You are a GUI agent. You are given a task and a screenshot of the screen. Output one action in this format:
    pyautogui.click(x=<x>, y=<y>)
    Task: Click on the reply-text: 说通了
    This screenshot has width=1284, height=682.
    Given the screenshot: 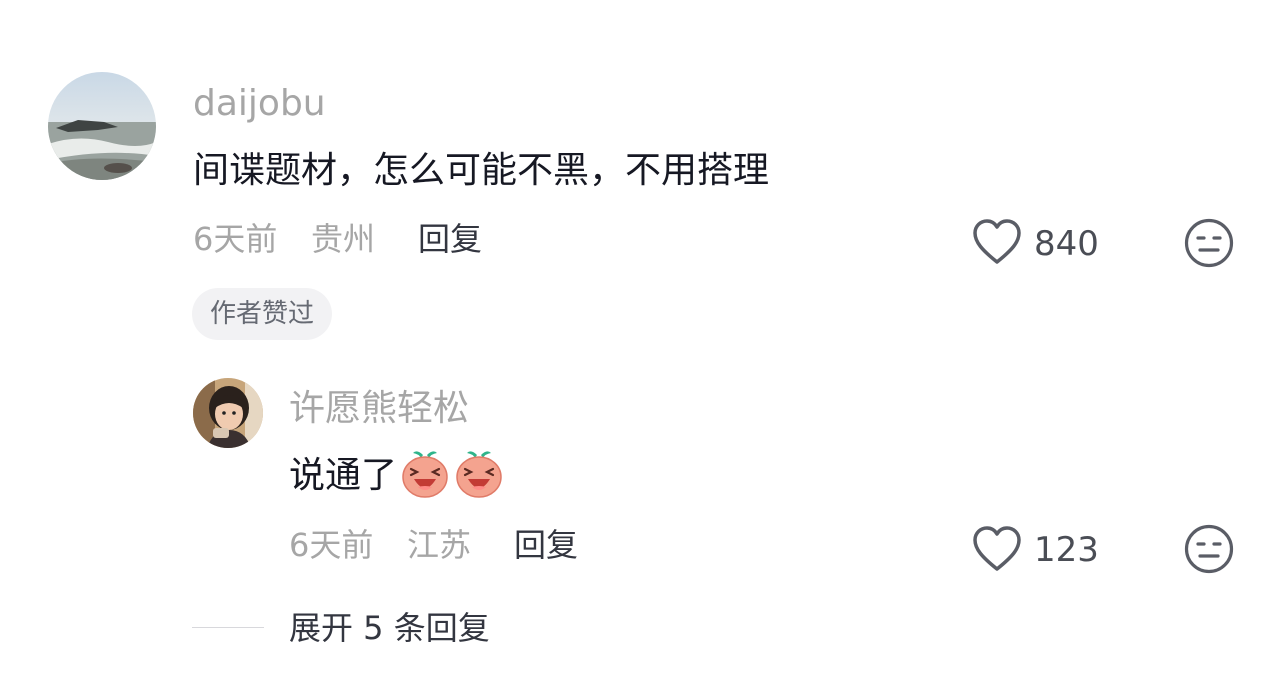 What is the action you would take?
    pyautogui.click(x=343, y=475)
    